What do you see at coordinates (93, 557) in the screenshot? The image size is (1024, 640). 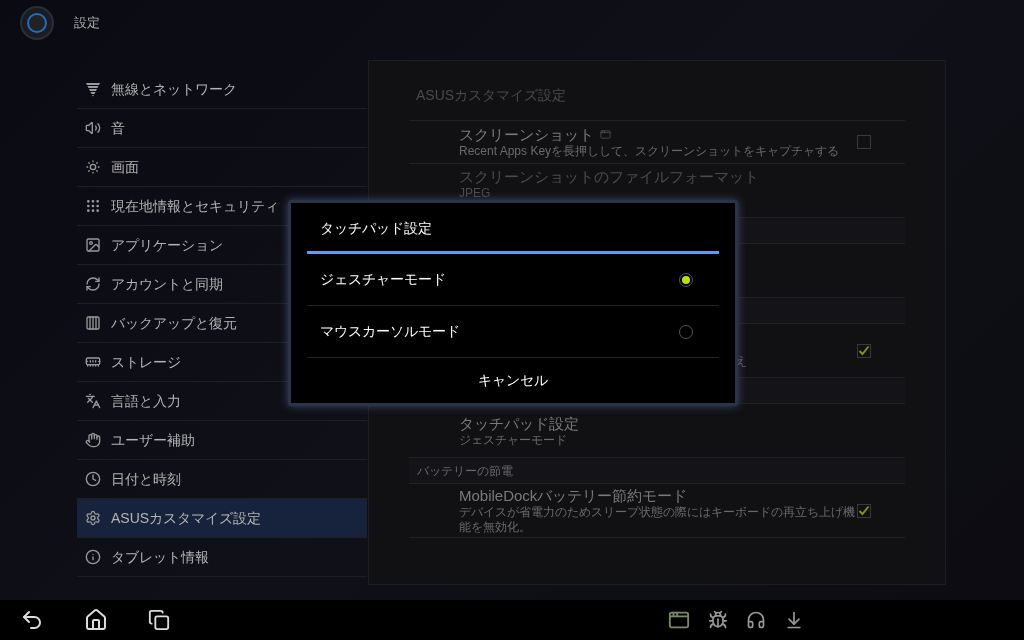 I see `info-icon` at bounding box center [93, 557].